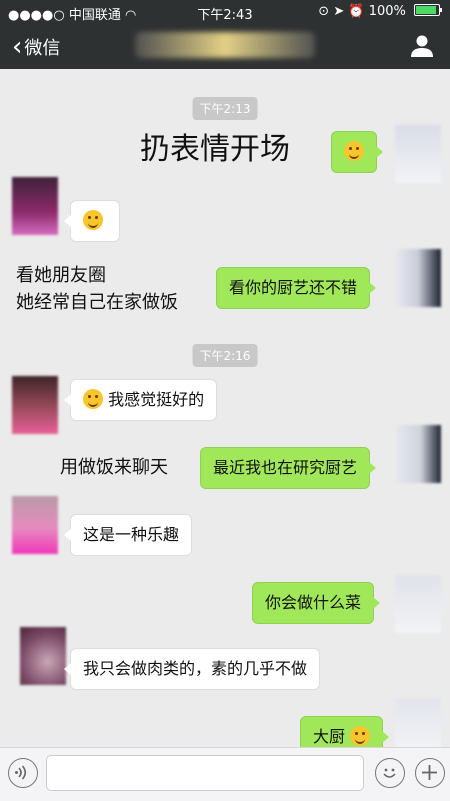 The width and height of the screenshot is (450, 801). I want to click on battery-icon, so click(428, 10).